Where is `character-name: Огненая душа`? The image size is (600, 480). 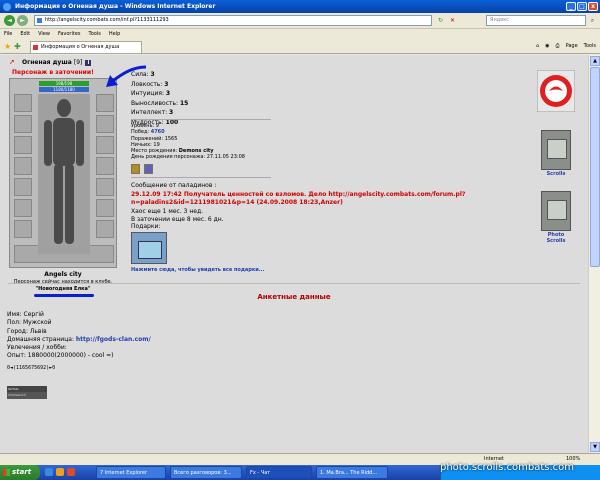 character-name: Огненая душа is located at coordinates (47, 62).